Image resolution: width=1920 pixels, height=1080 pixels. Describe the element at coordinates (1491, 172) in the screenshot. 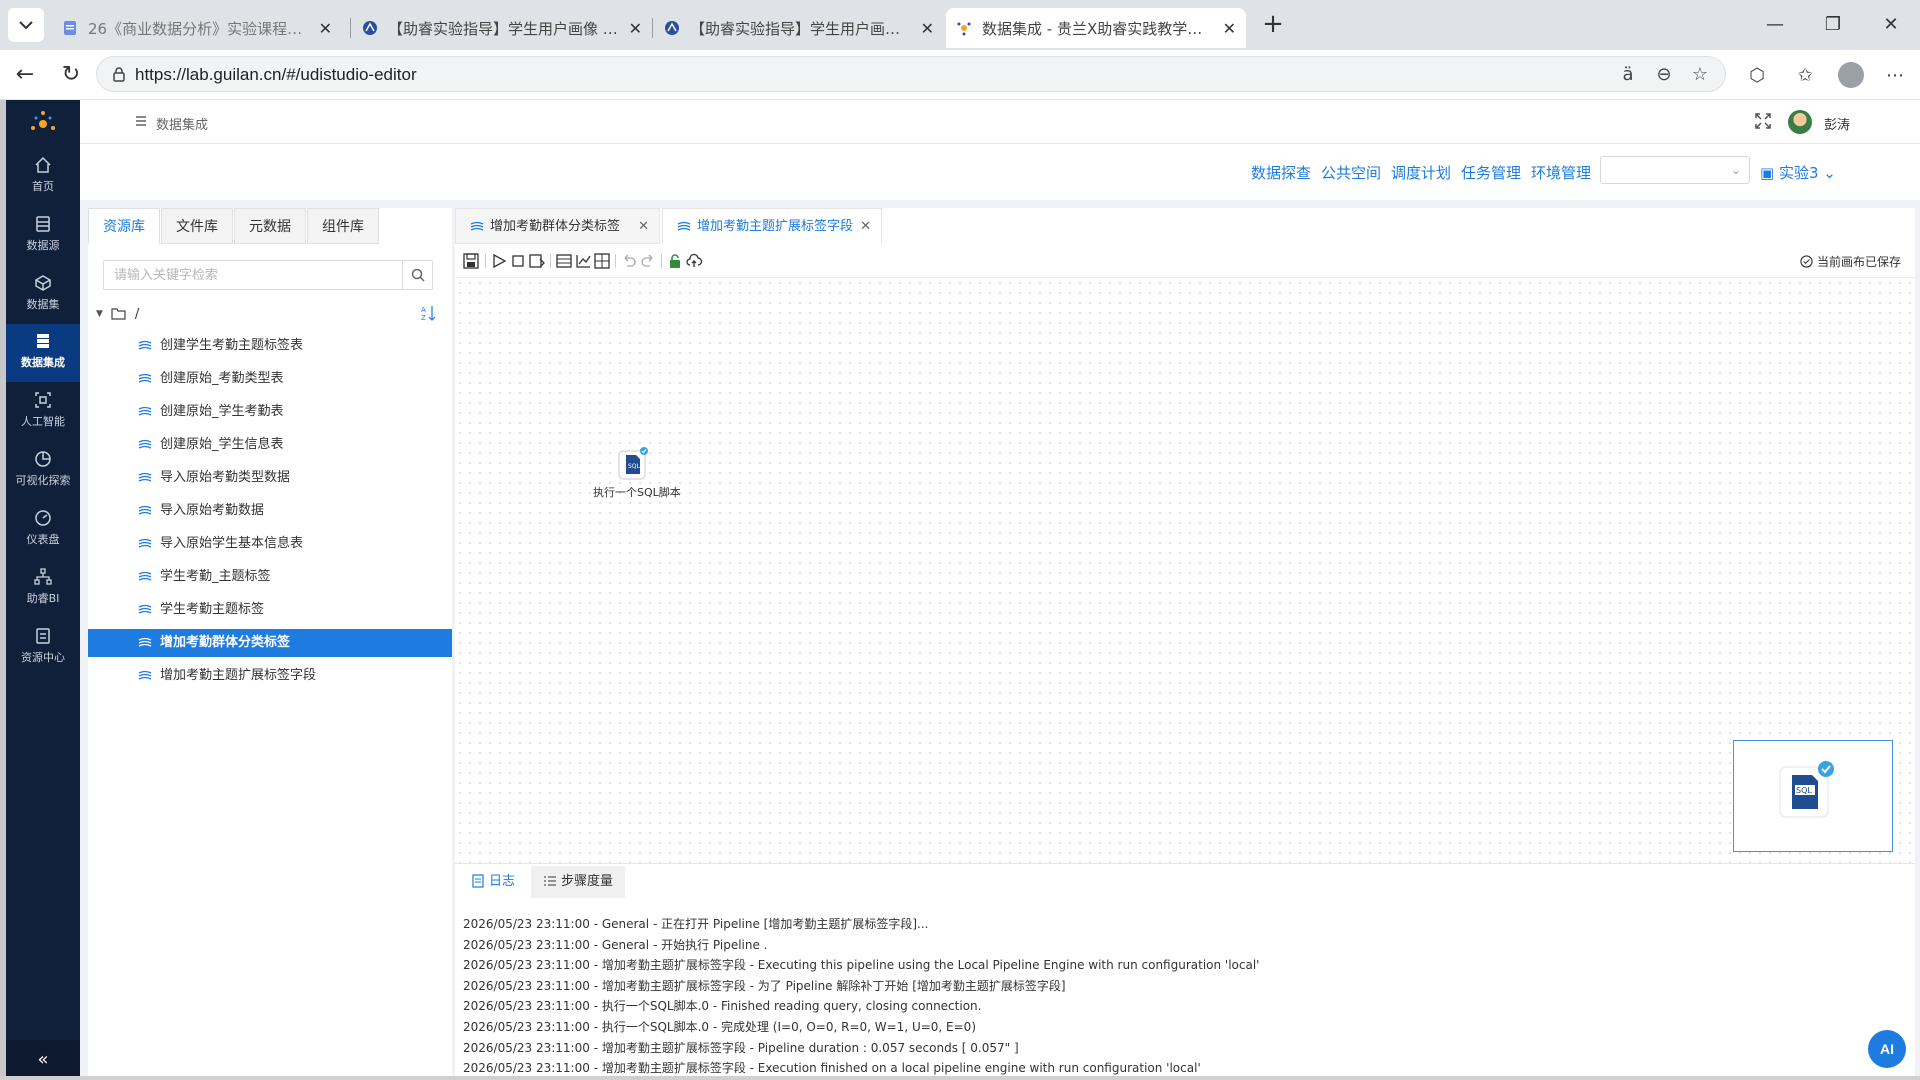

I see `link-task-management: 任务管理` at that location.